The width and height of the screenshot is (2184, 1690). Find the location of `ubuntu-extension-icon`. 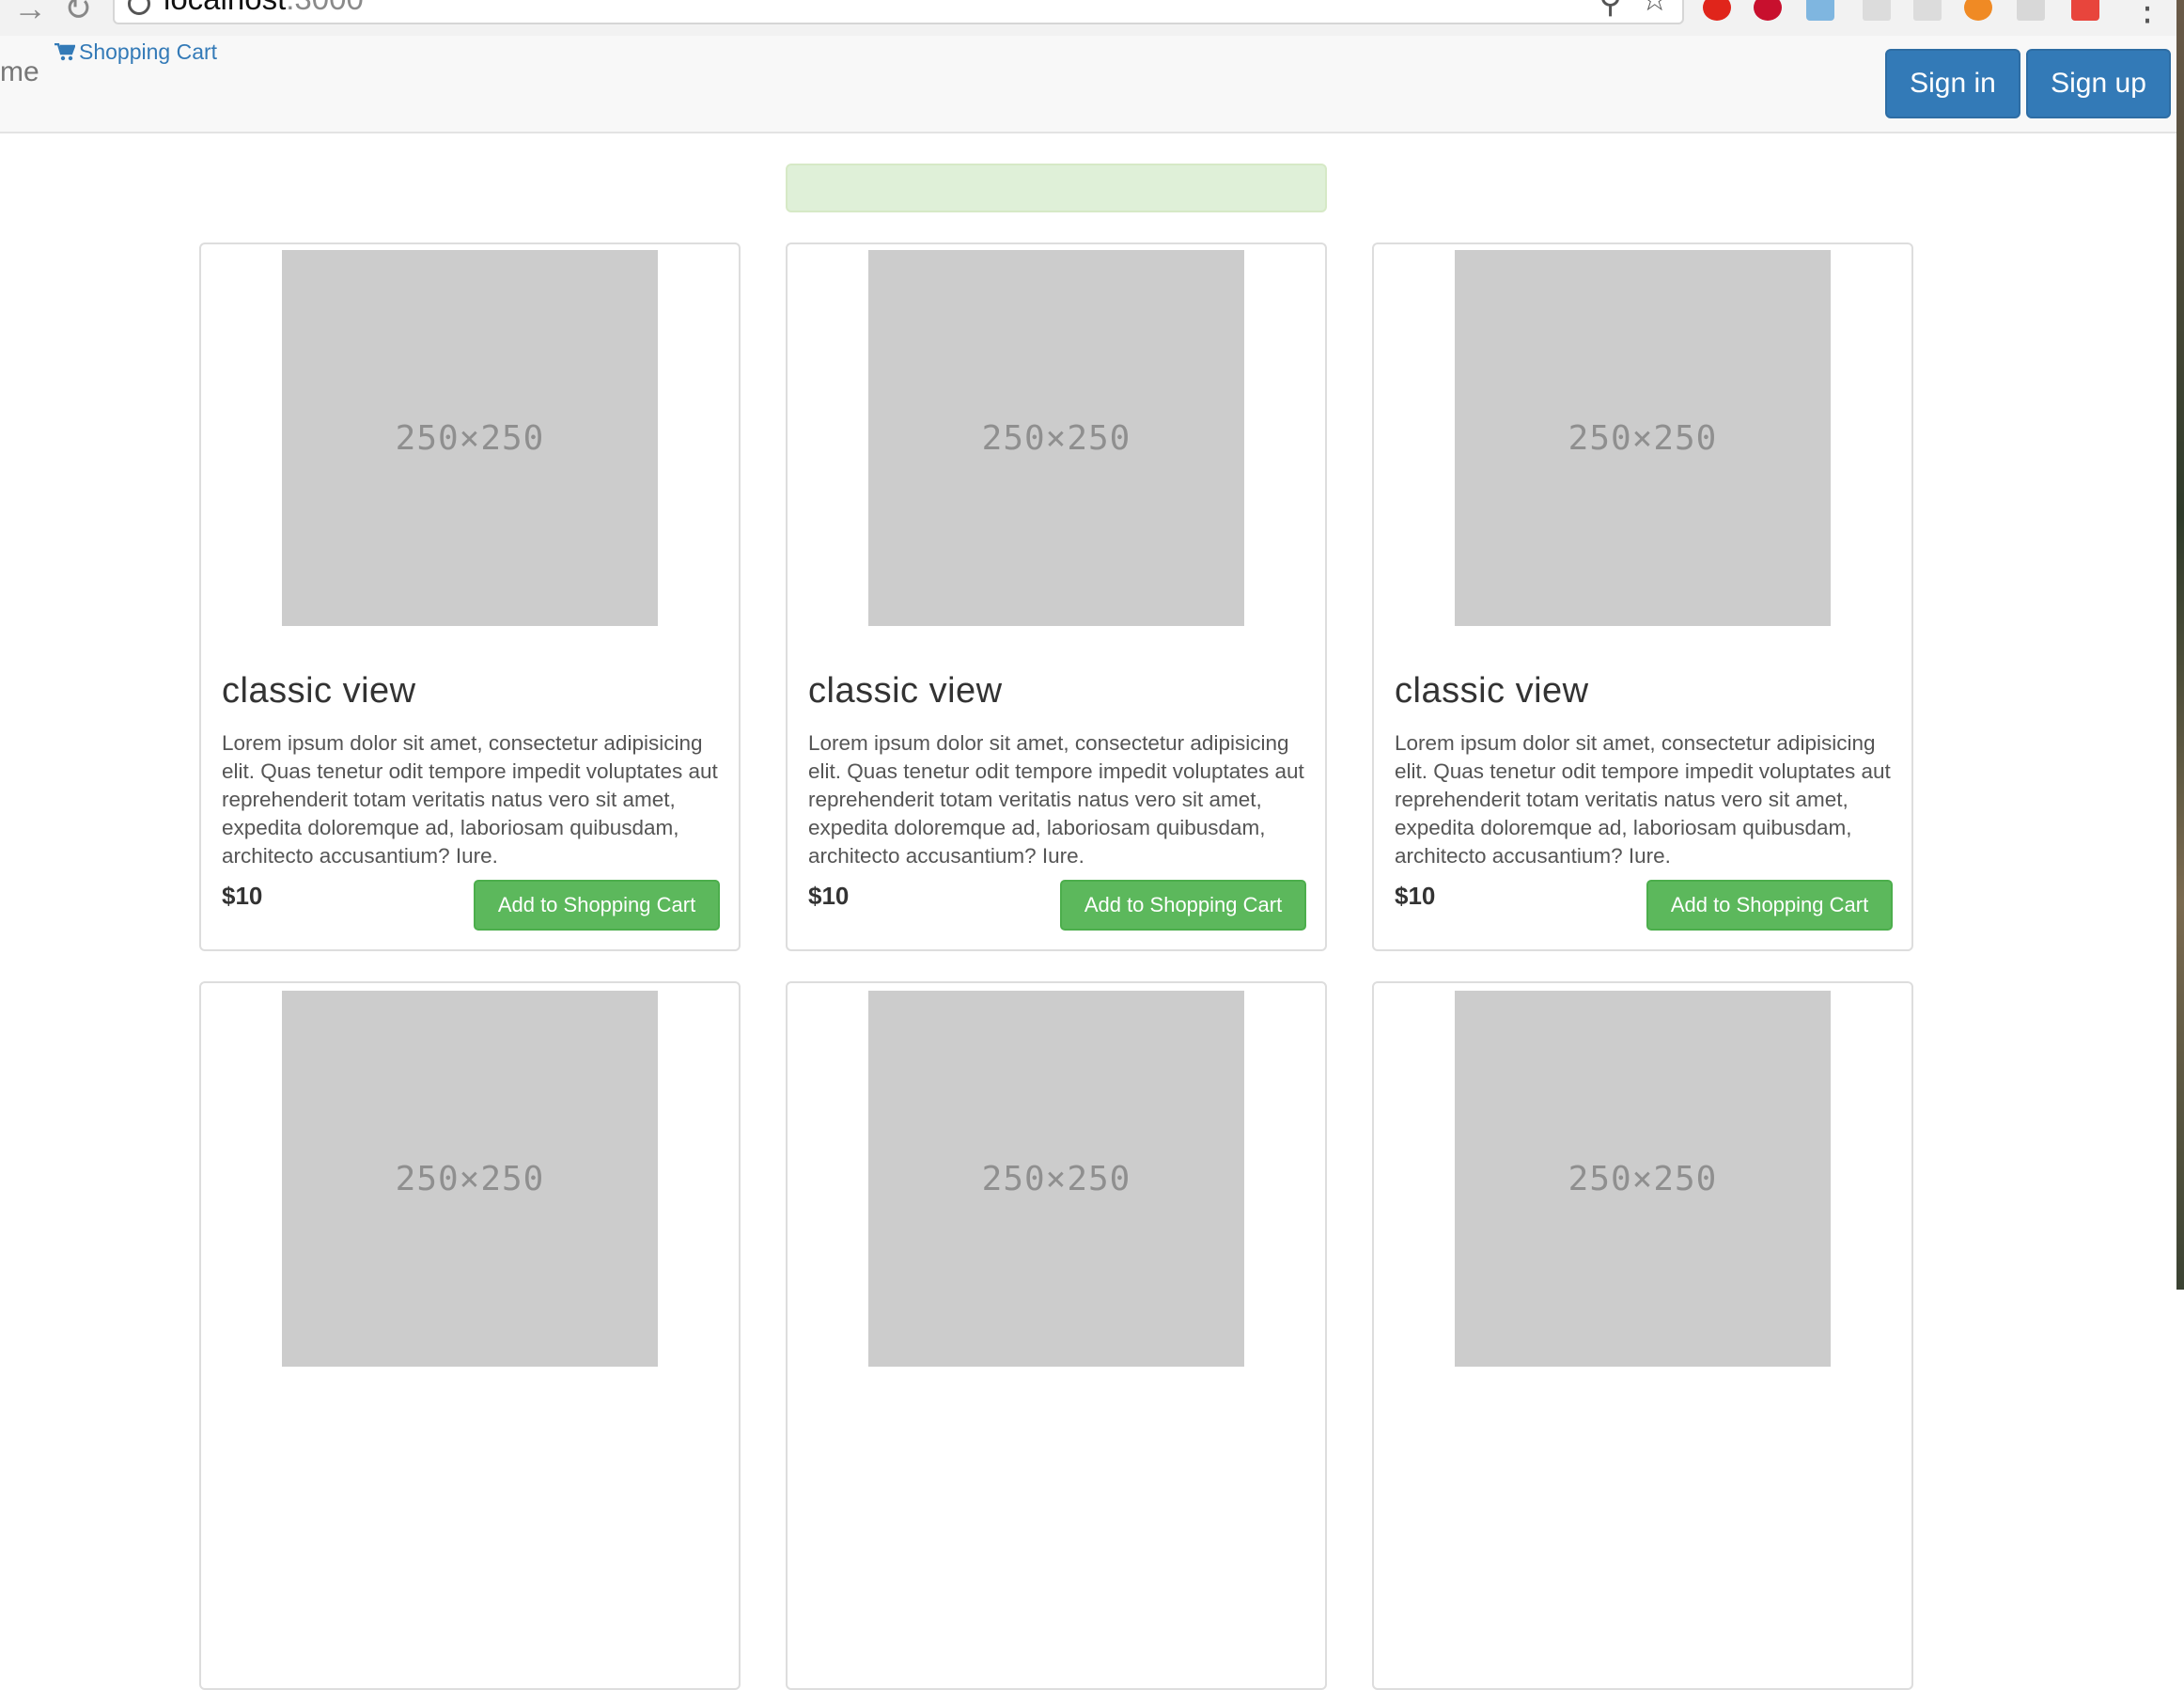

ubuntu-extension-icon is located at coordinates (1978, 10).